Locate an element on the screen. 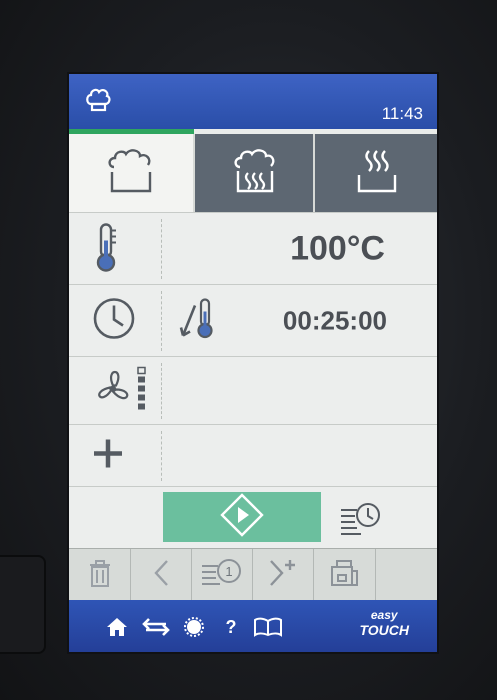  home-icon is located at coordinates (117, 627).